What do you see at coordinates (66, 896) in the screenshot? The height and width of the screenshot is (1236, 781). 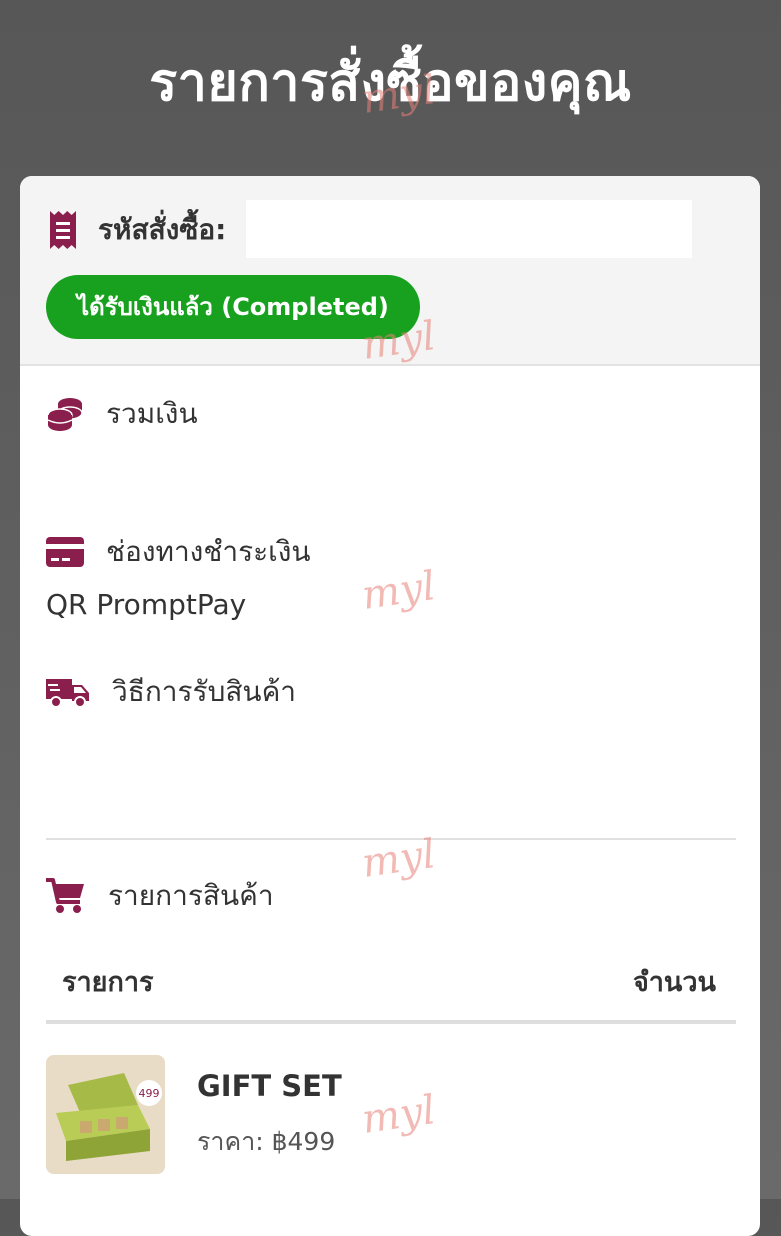 I see `cart-icon` at bounding box center [66, 896].